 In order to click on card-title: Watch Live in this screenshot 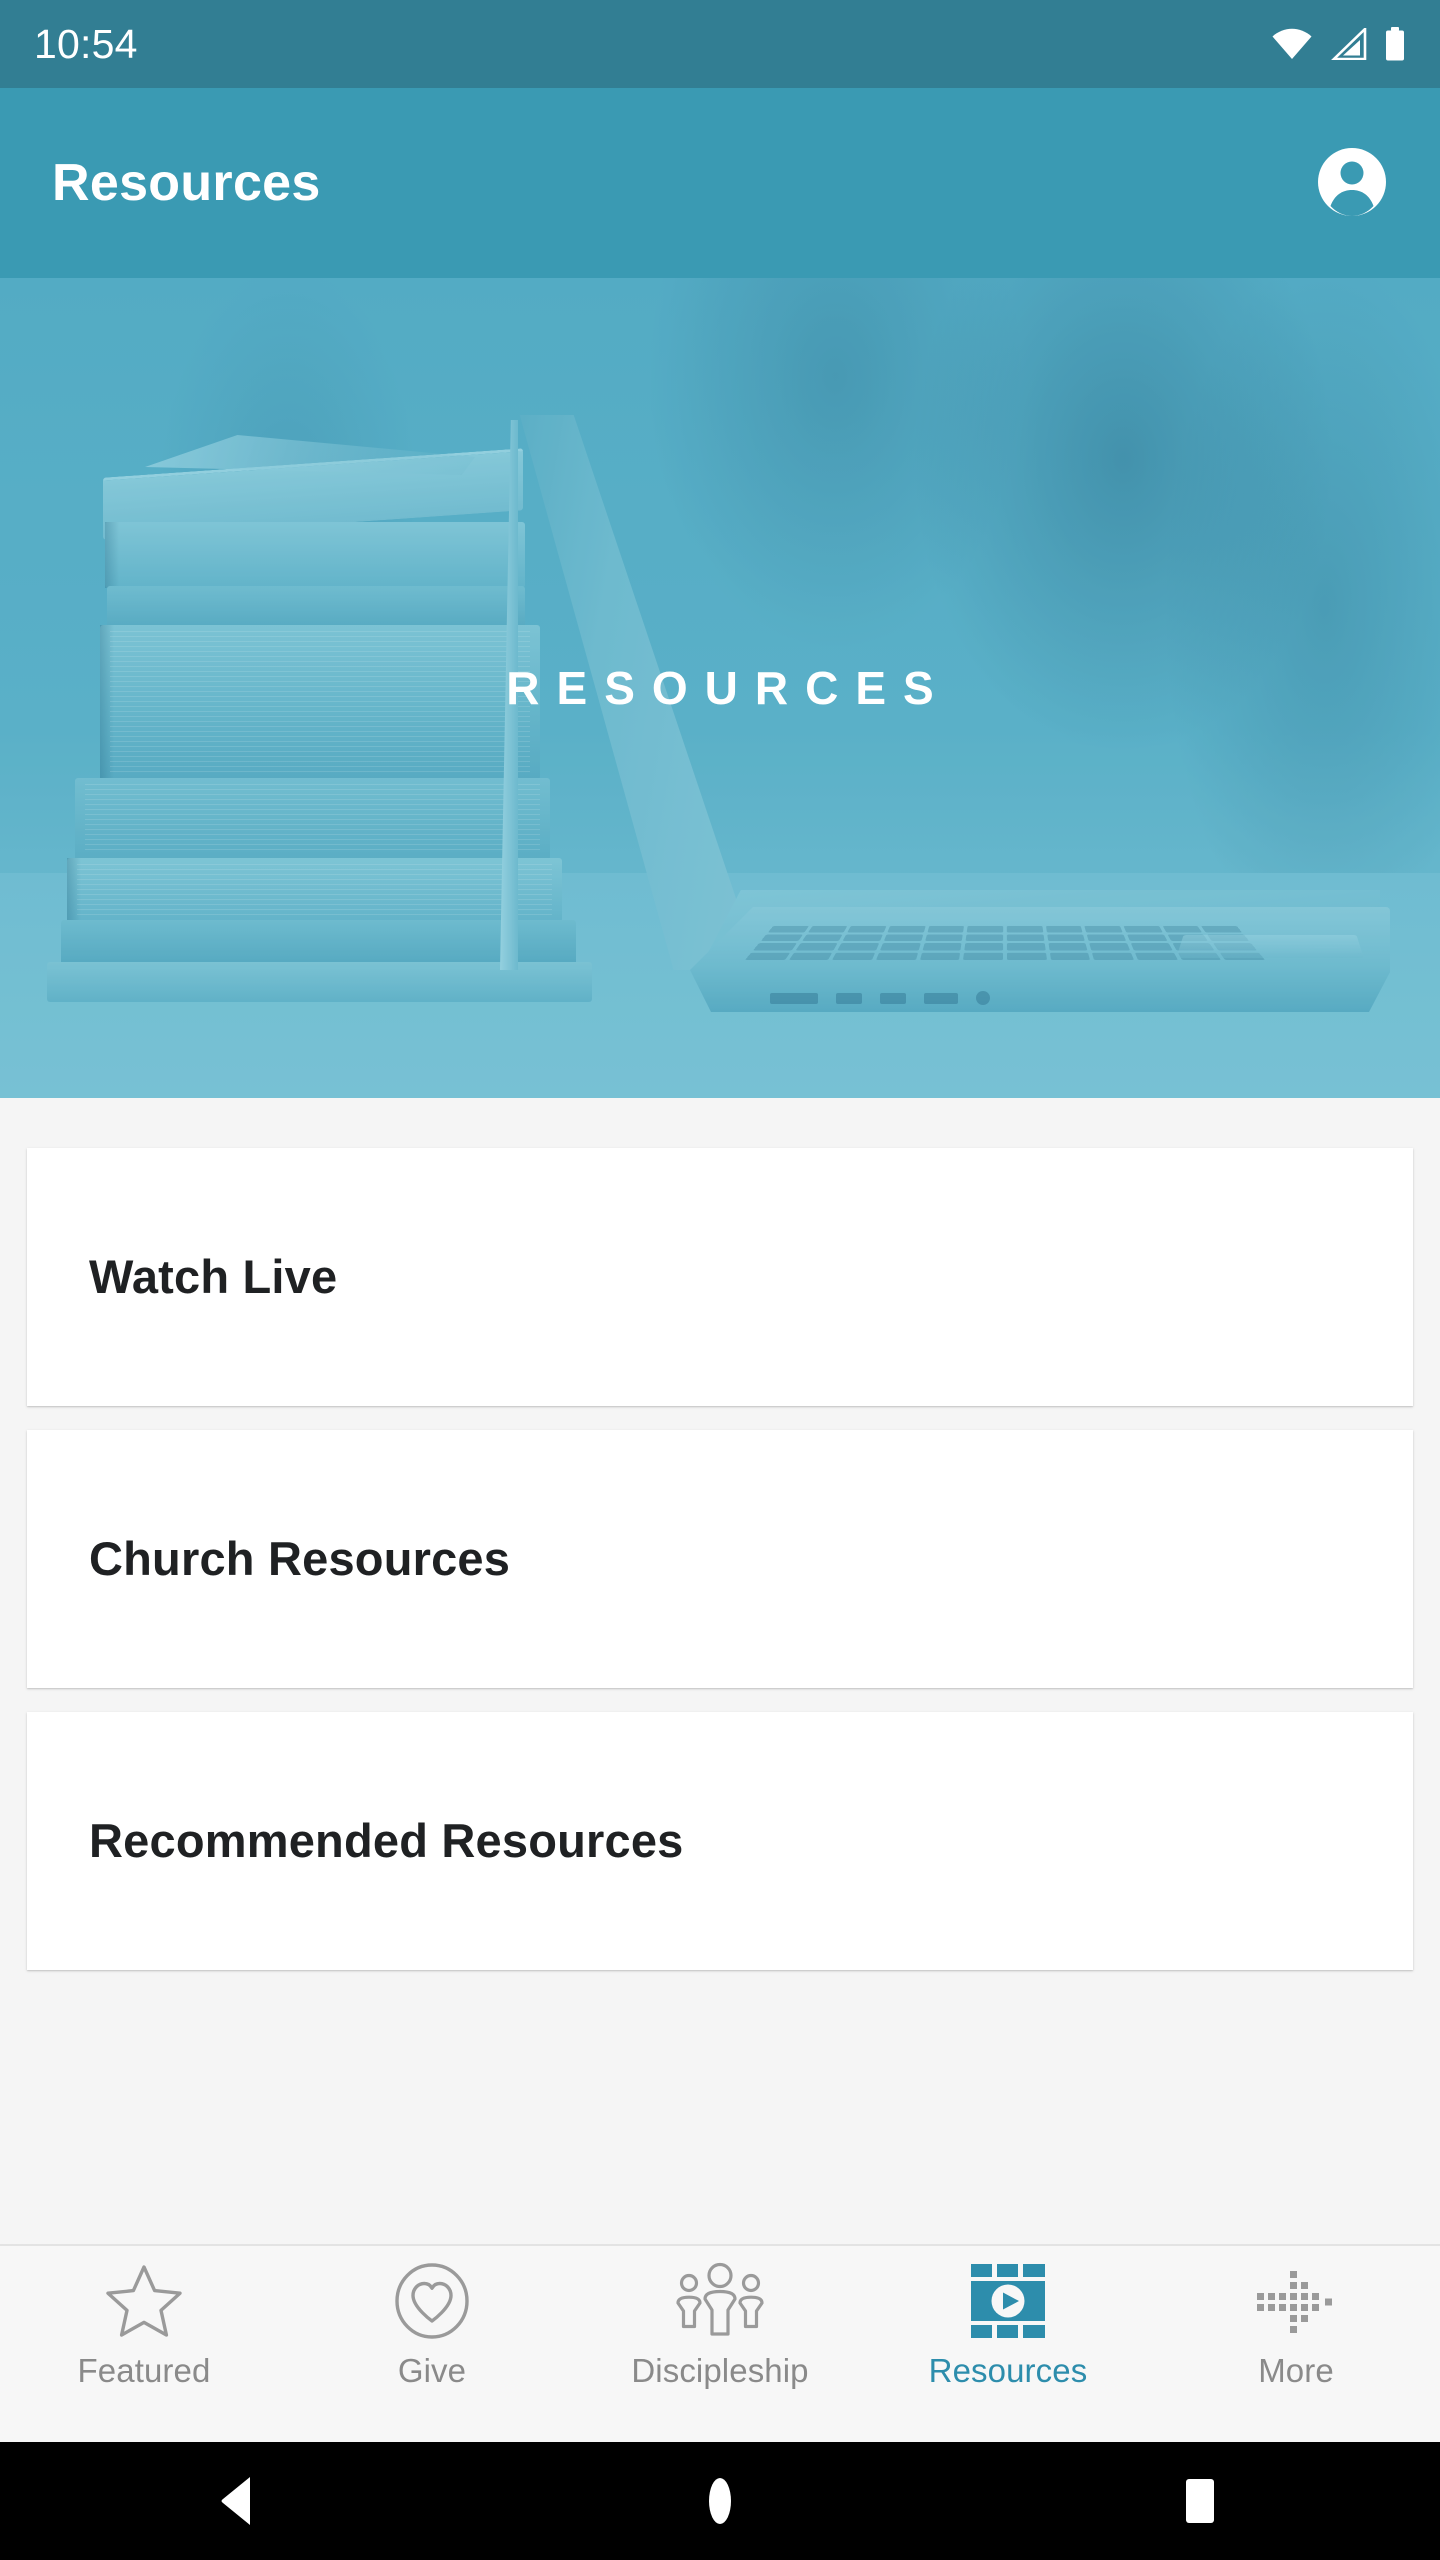, I will do `click(213, 1276)`.